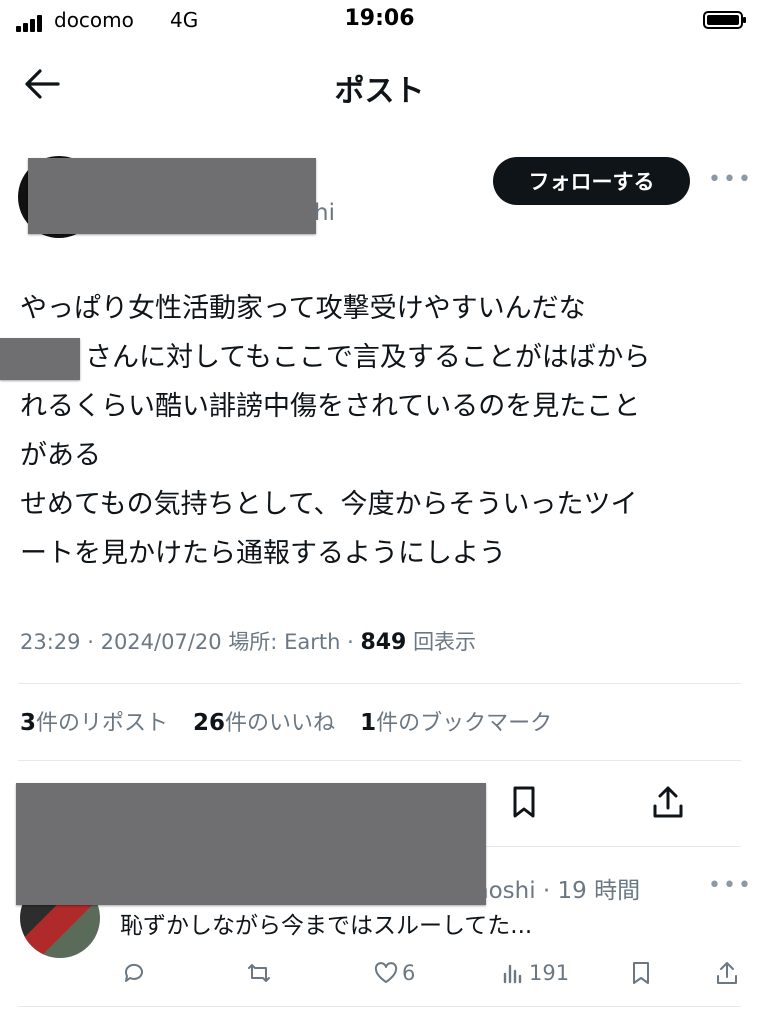 The width and height of the screenshot is (759, 1024). What do you see at coordinates (379, 18) in the screenshot?
I see `status-time: 19:06` at bounding box center [379, 18].